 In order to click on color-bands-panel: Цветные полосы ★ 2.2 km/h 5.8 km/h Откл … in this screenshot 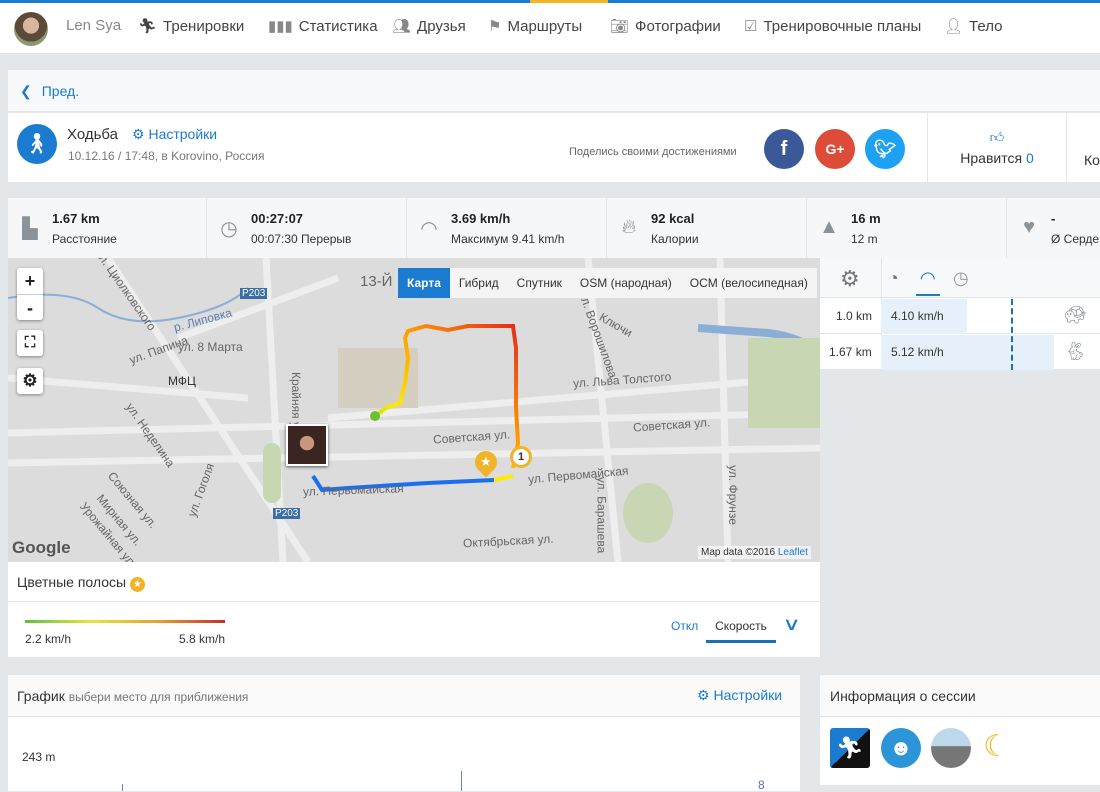, I will do `click(414, 609)`.